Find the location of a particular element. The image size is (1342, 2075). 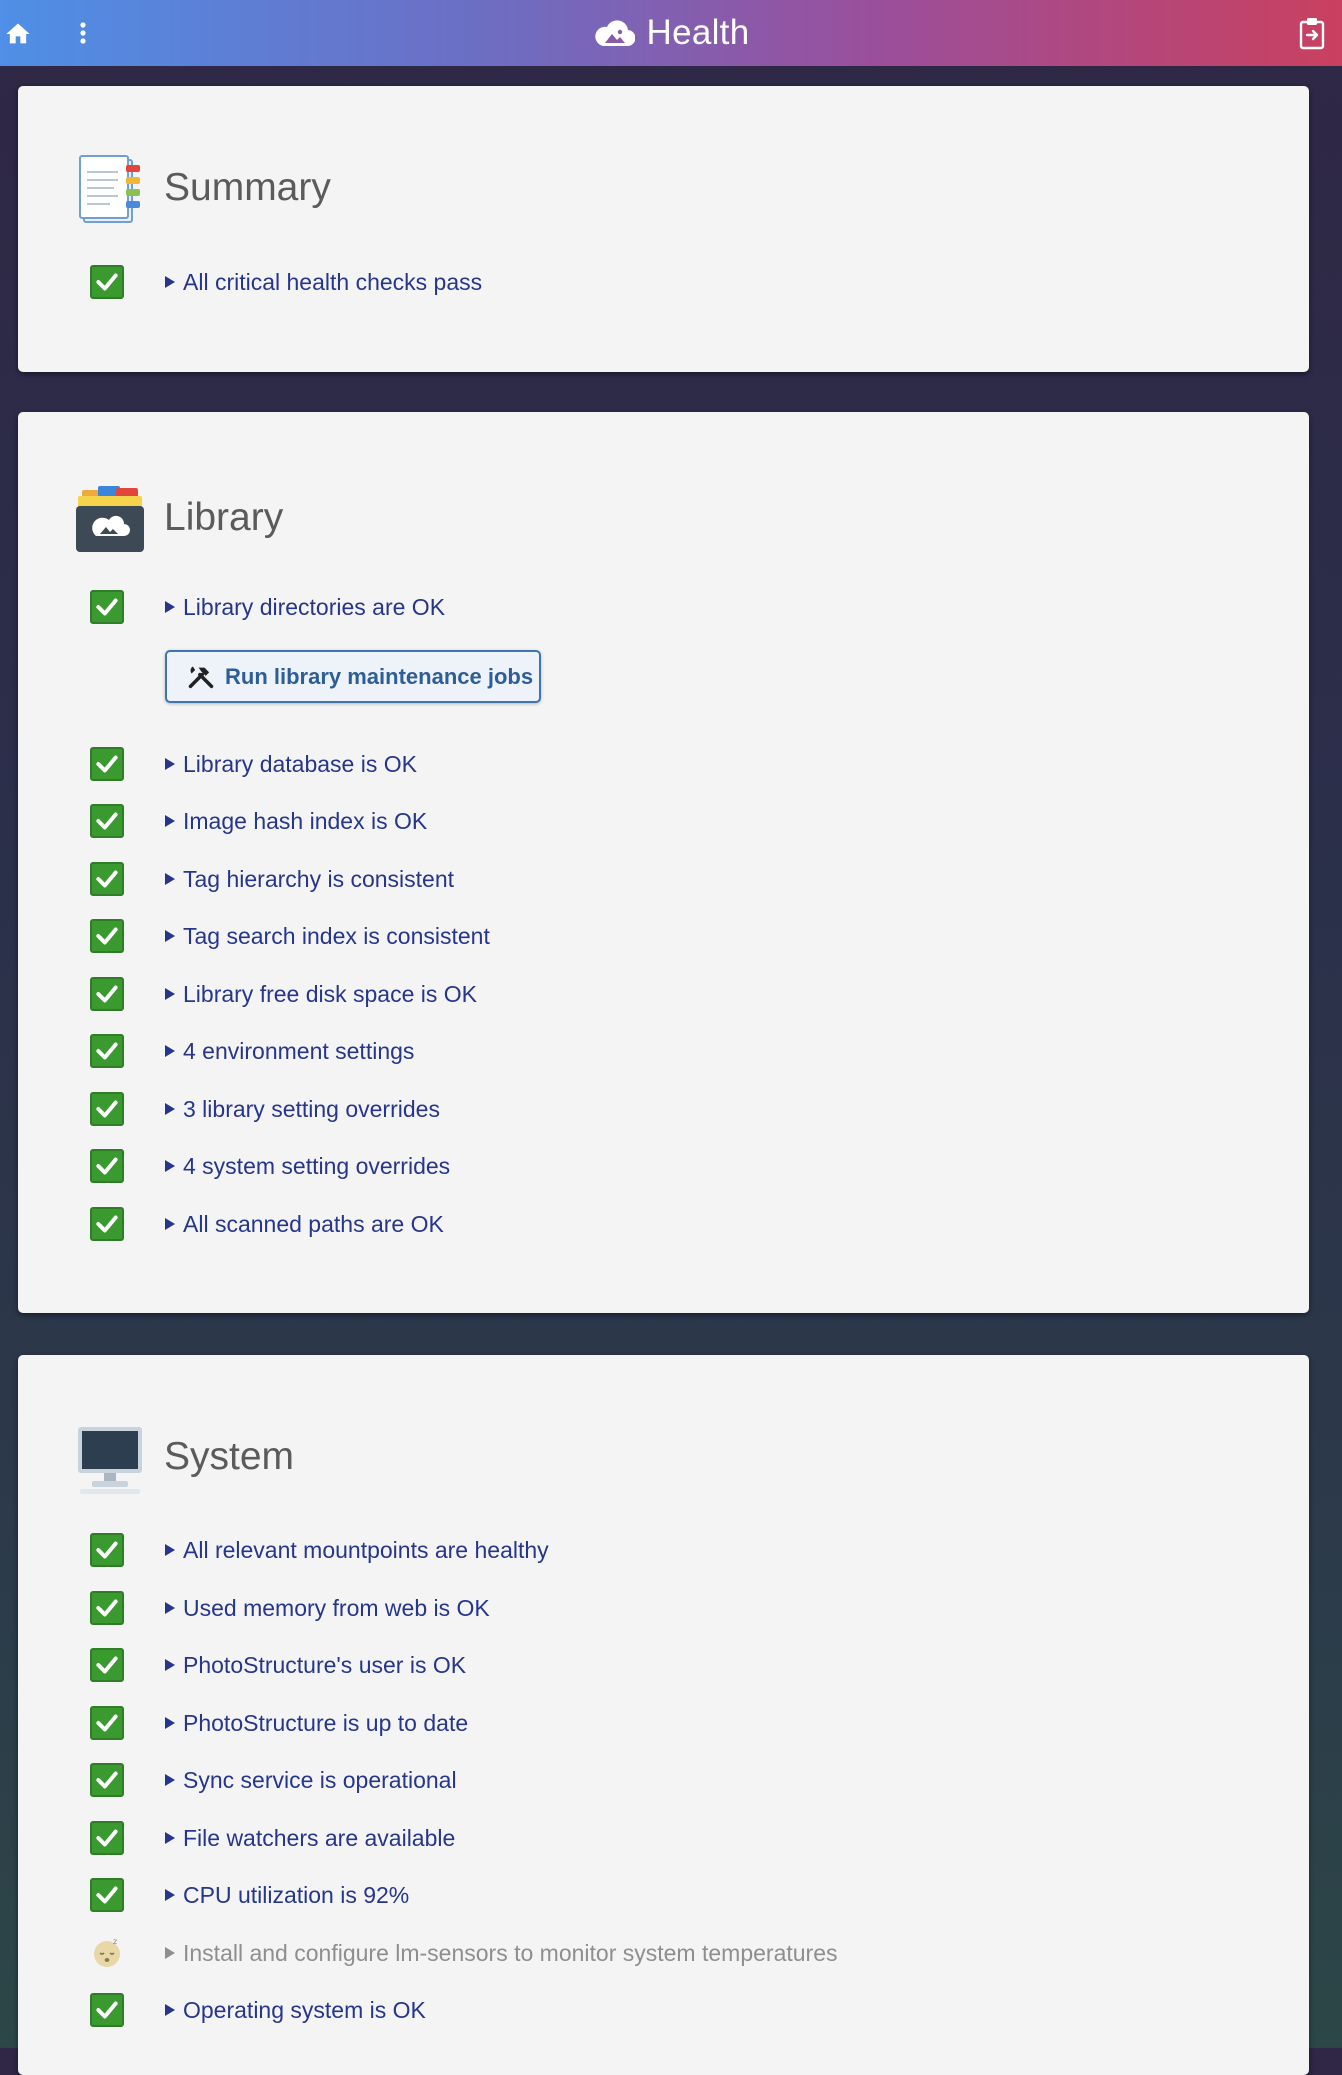

system-check-row: Used memory from web is OK is located at coordinates (290, 1608).